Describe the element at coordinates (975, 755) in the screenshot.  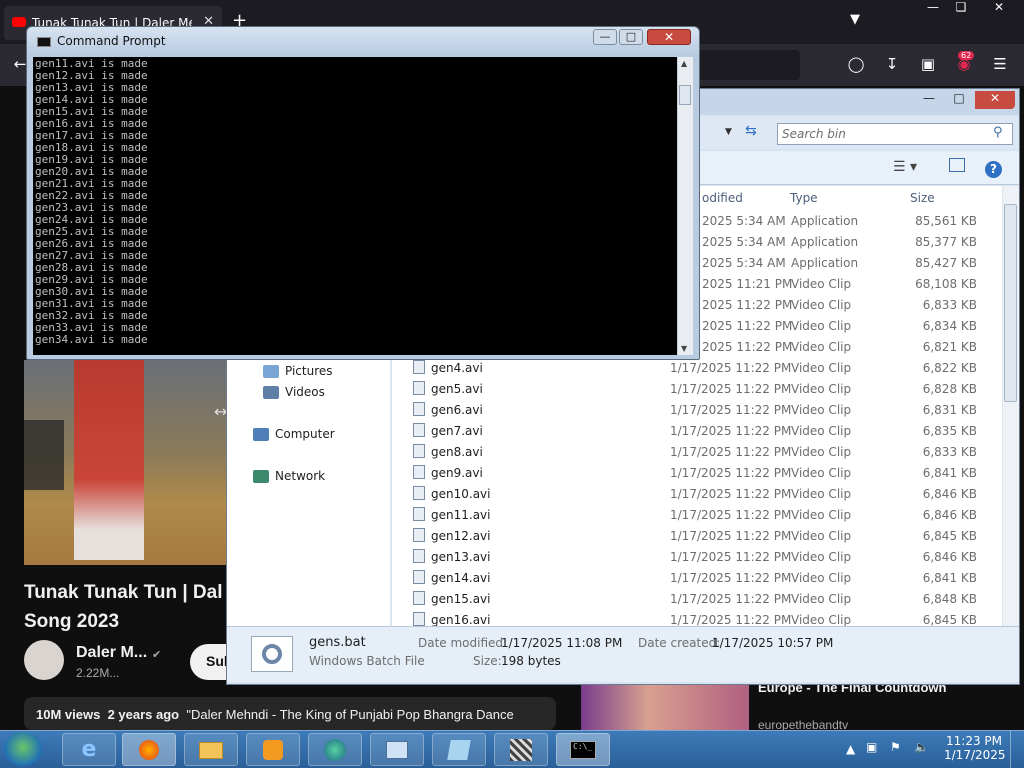
I see `clock-date: 1/17/2025` at that location.